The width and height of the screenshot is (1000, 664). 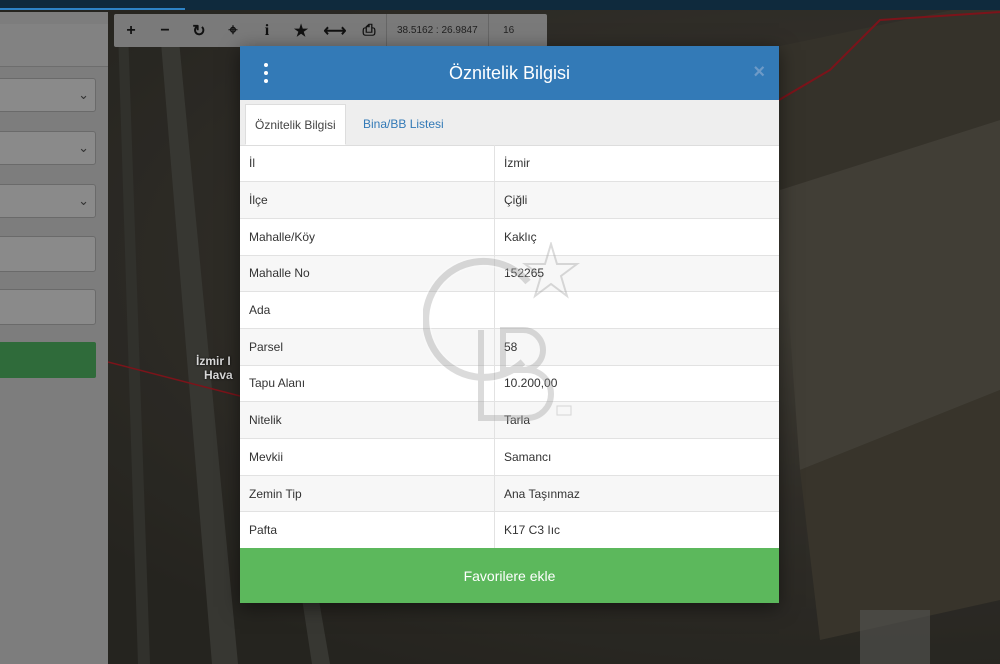 I want to click on attribute-key: Ada, so click(x=367, y=310).